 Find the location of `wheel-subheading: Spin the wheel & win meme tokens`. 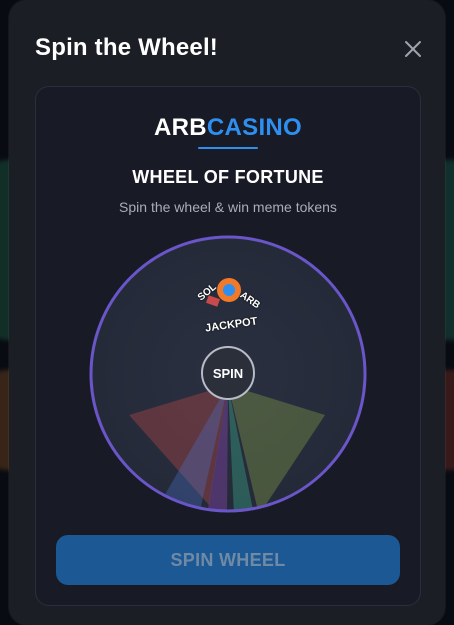

wheel-subheading: Spin the wheel & win meme tokens is located at coordinates (228, 207).